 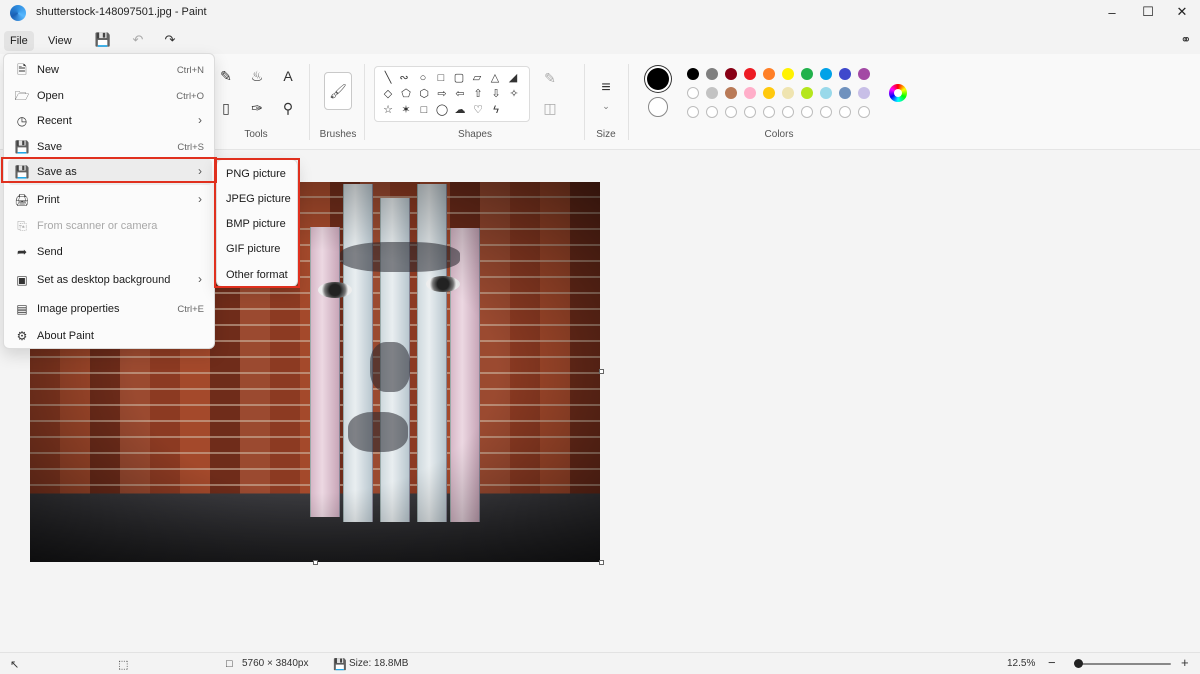 What do you see at coordinates (103, 40) in the screenshot?
I see `save-icon: 💾` at bounding box center [103, 40].